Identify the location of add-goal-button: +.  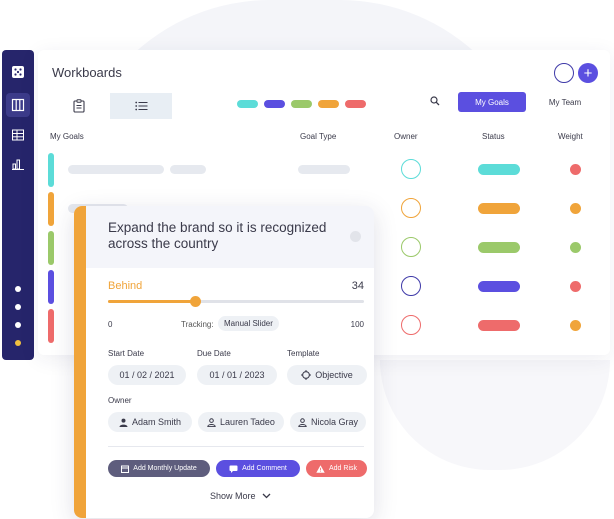
(588, 73).